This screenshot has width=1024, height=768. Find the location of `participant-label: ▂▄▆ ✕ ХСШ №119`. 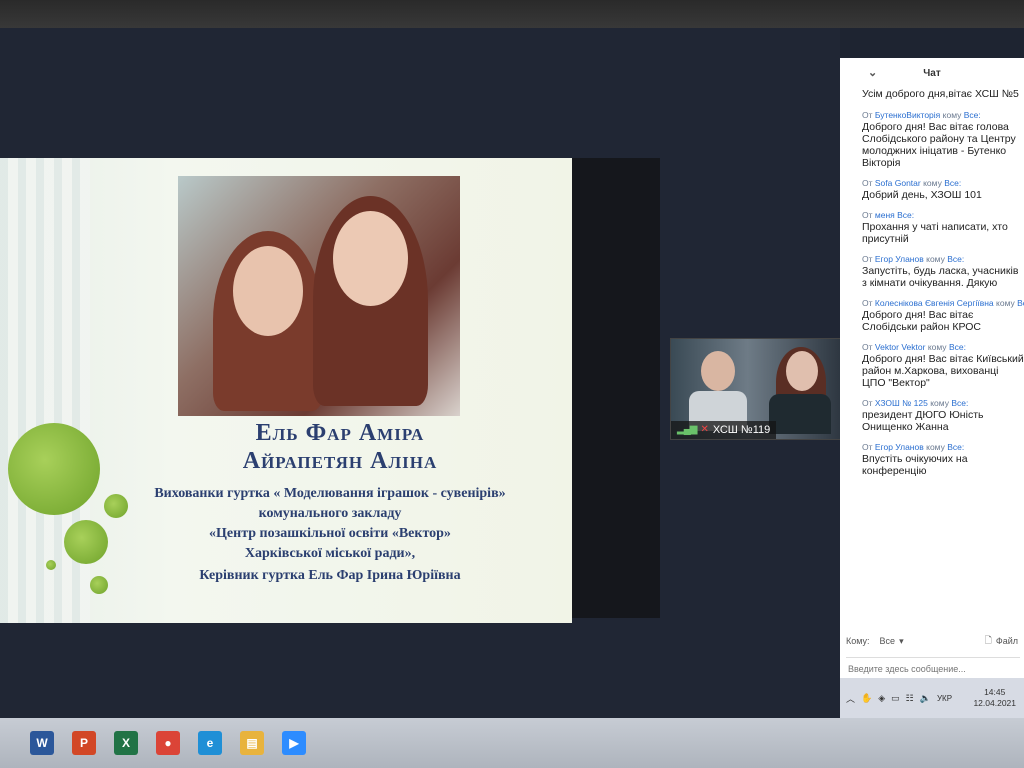

participant-label: ▂▄▆ ✕ ХСШ №119 is located at coordinates (724, 430).